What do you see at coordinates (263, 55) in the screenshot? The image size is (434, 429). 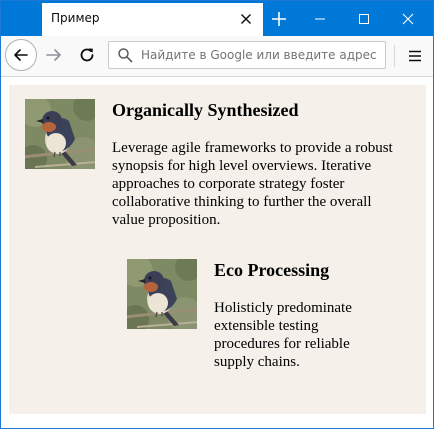 I see `search-input` at bounding box center [263, 55].